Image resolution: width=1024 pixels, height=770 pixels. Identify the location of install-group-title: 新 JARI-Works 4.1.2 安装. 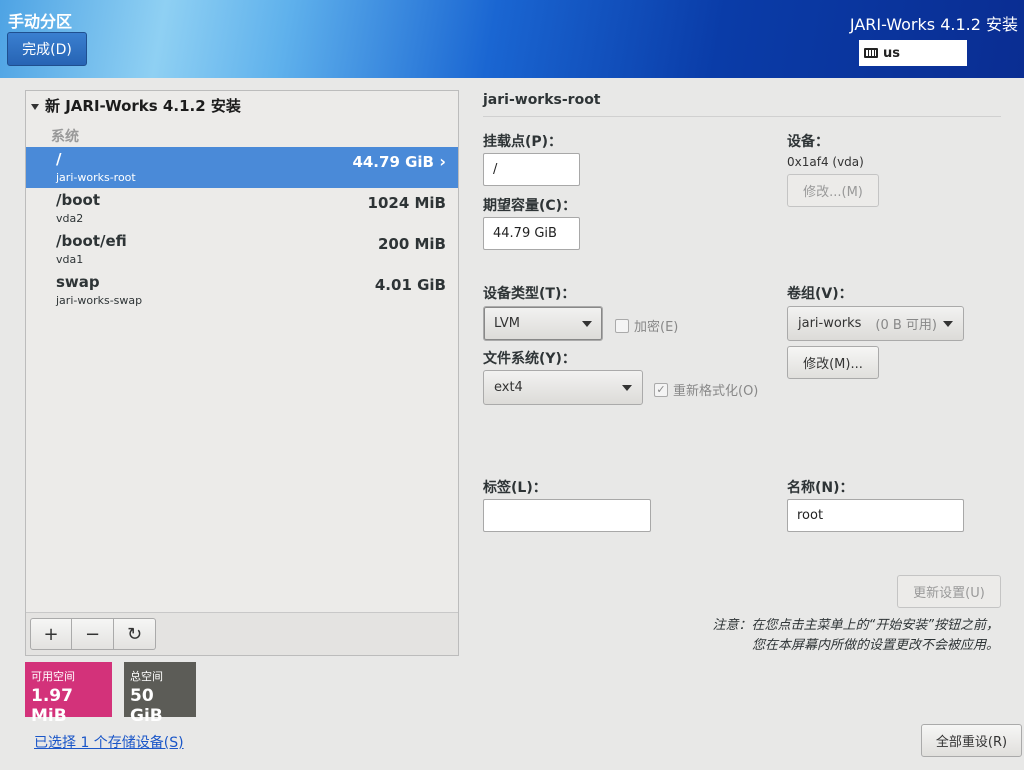
(143, 106).